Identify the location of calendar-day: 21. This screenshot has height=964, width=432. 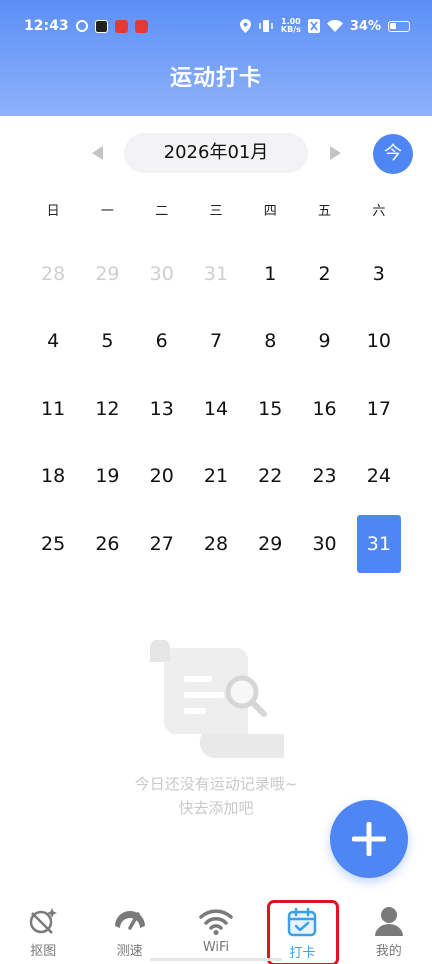
(216, 477).